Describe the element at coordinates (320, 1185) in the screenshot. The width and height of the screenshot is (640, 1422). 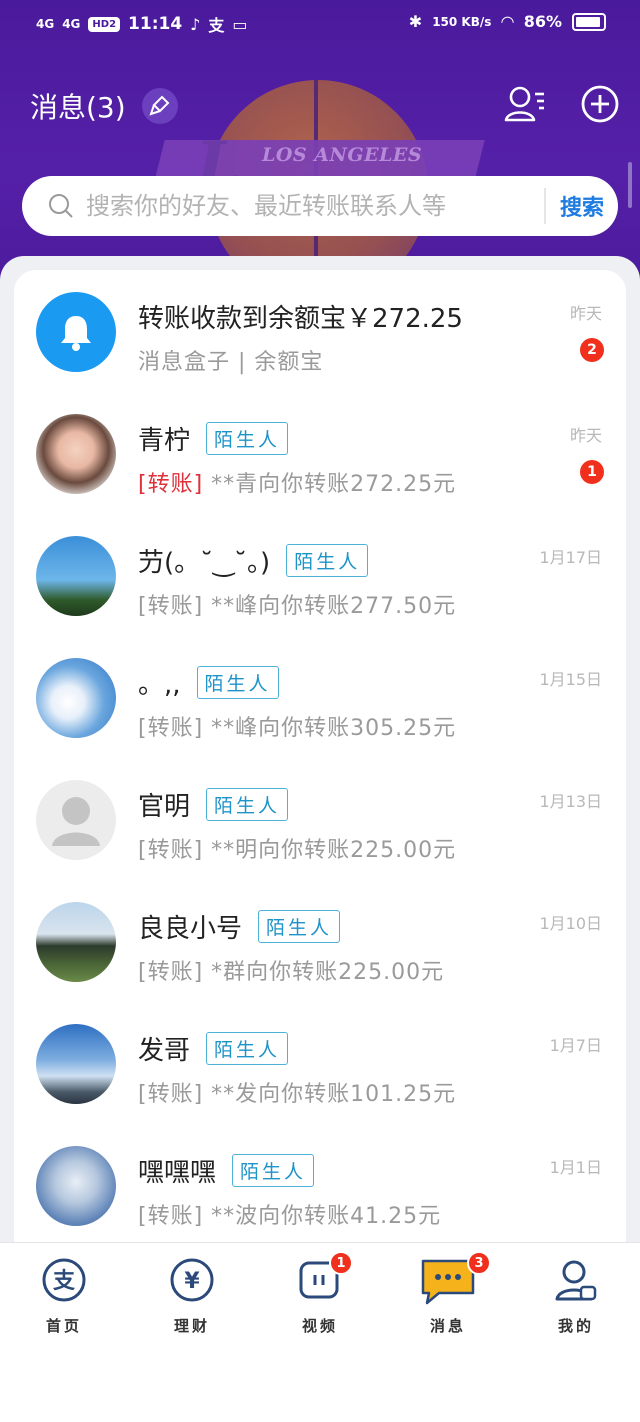
I see `list-item: 嘿嘿嘿 陌生人 [转账] **波向你转账41.25元 1月1日` at that location.